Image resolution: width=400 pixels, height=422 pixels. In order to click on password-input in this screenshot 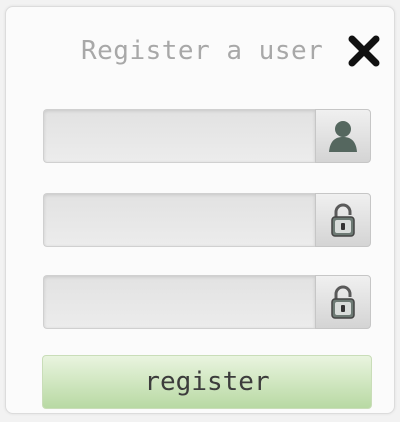, I will do `click(179, 220)`.